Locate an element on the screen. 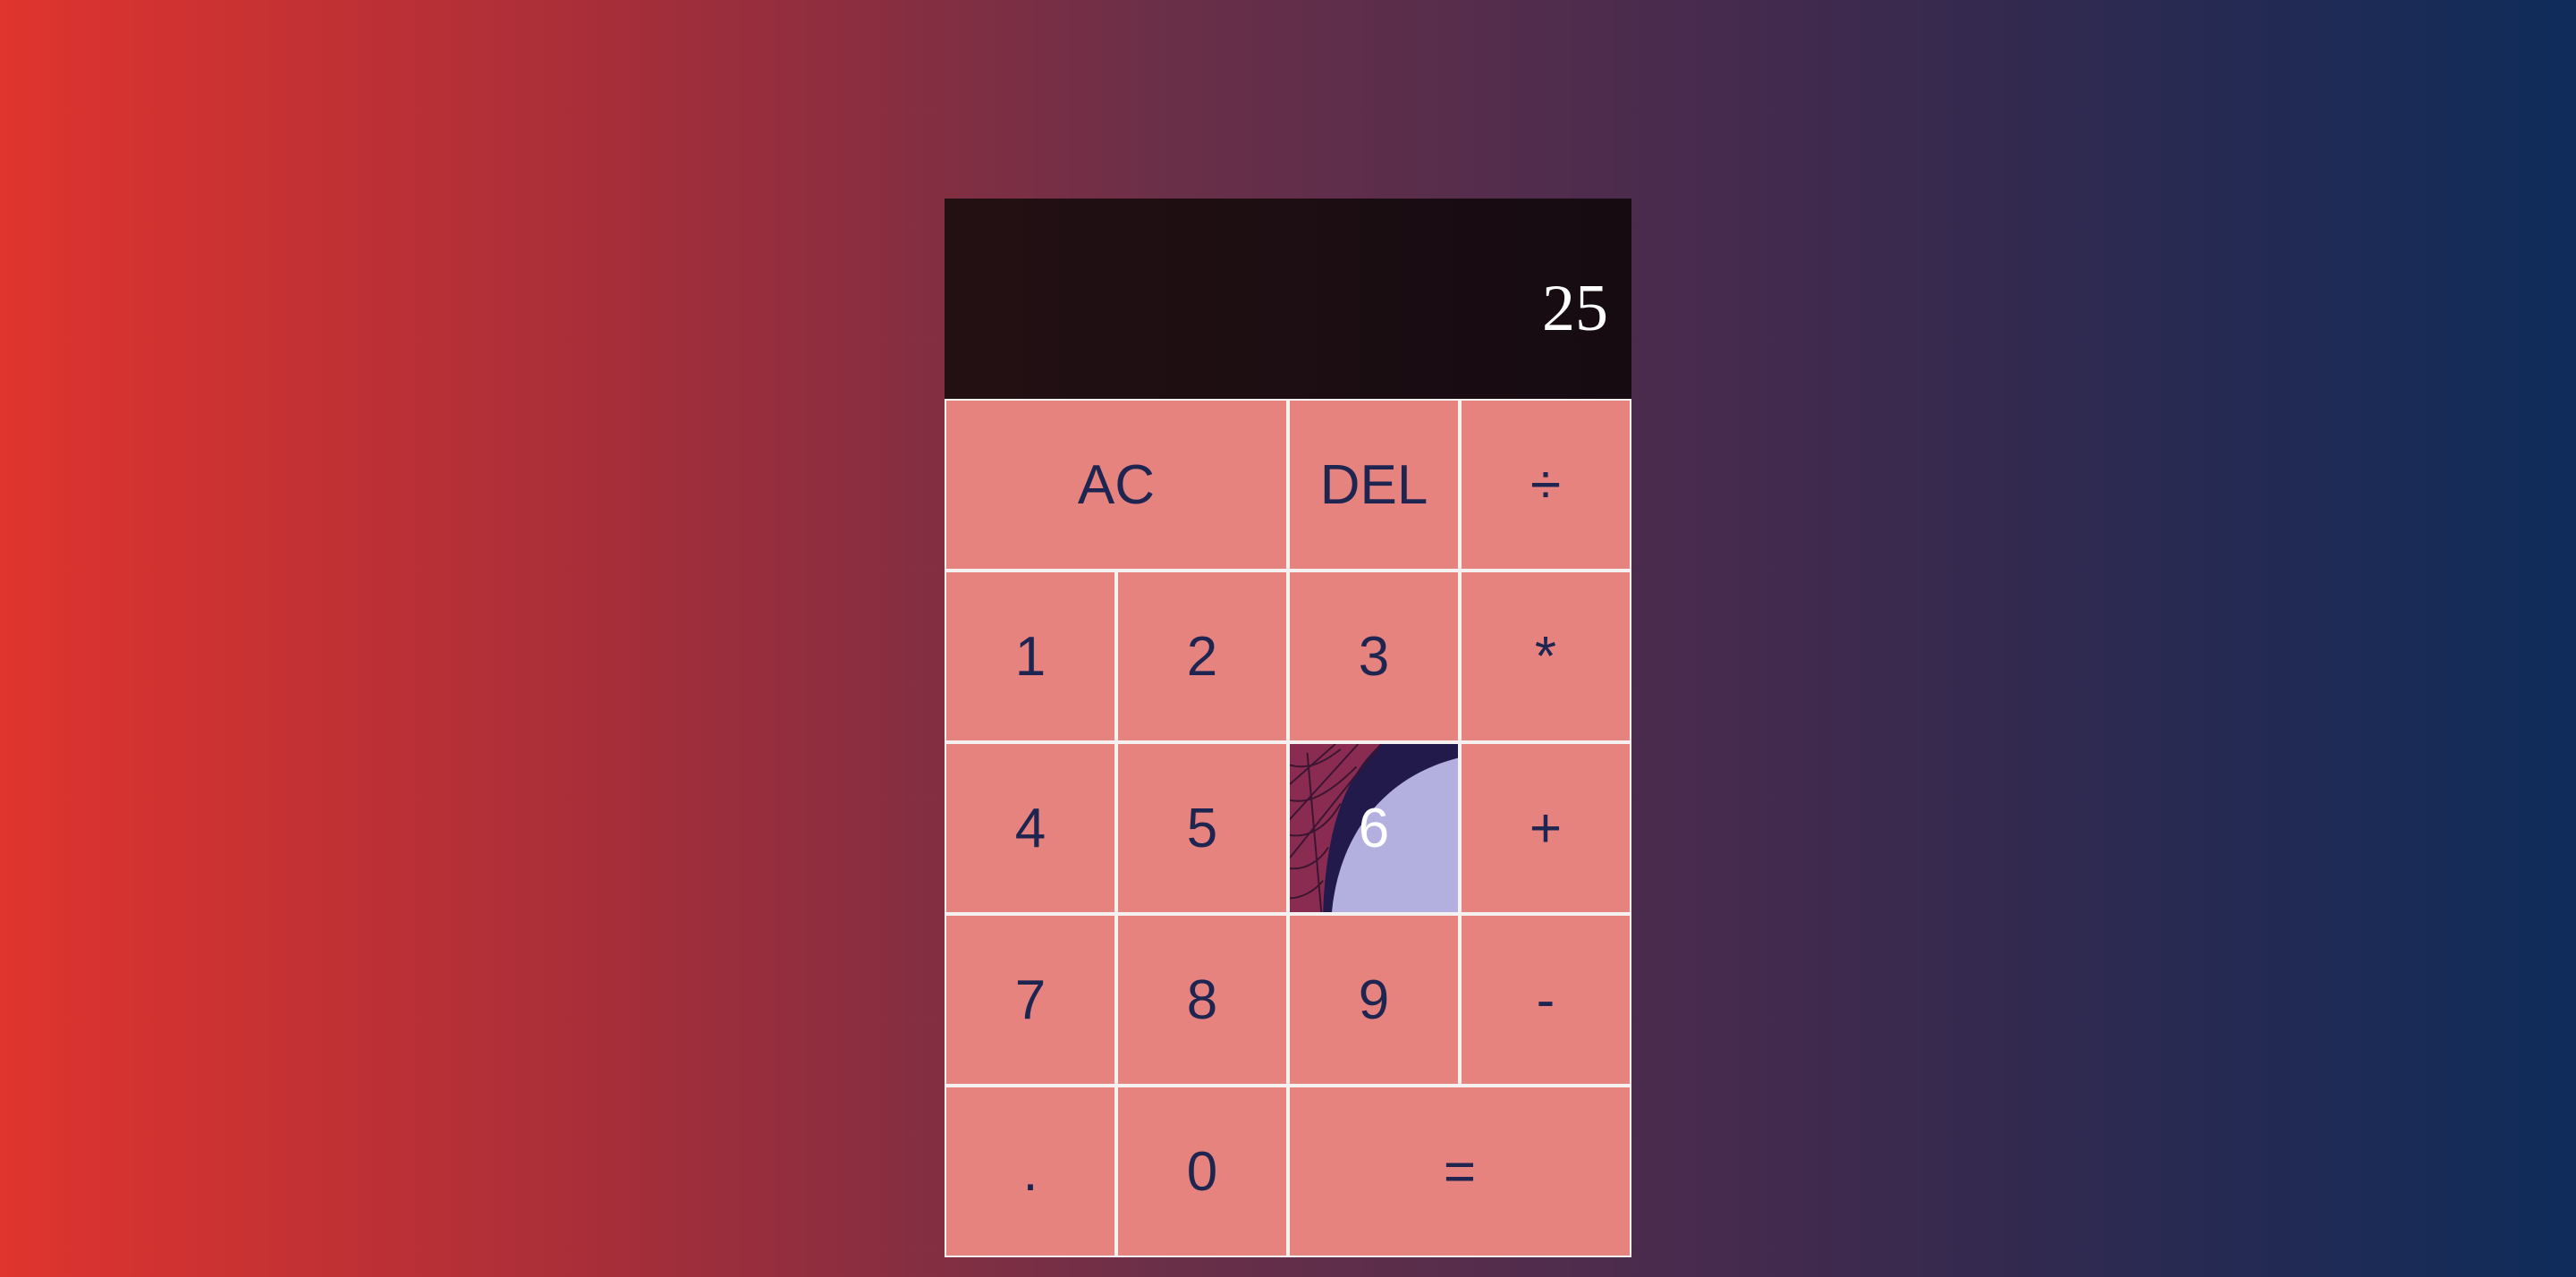  plus-label: + is located at coordinates (1546, 828).